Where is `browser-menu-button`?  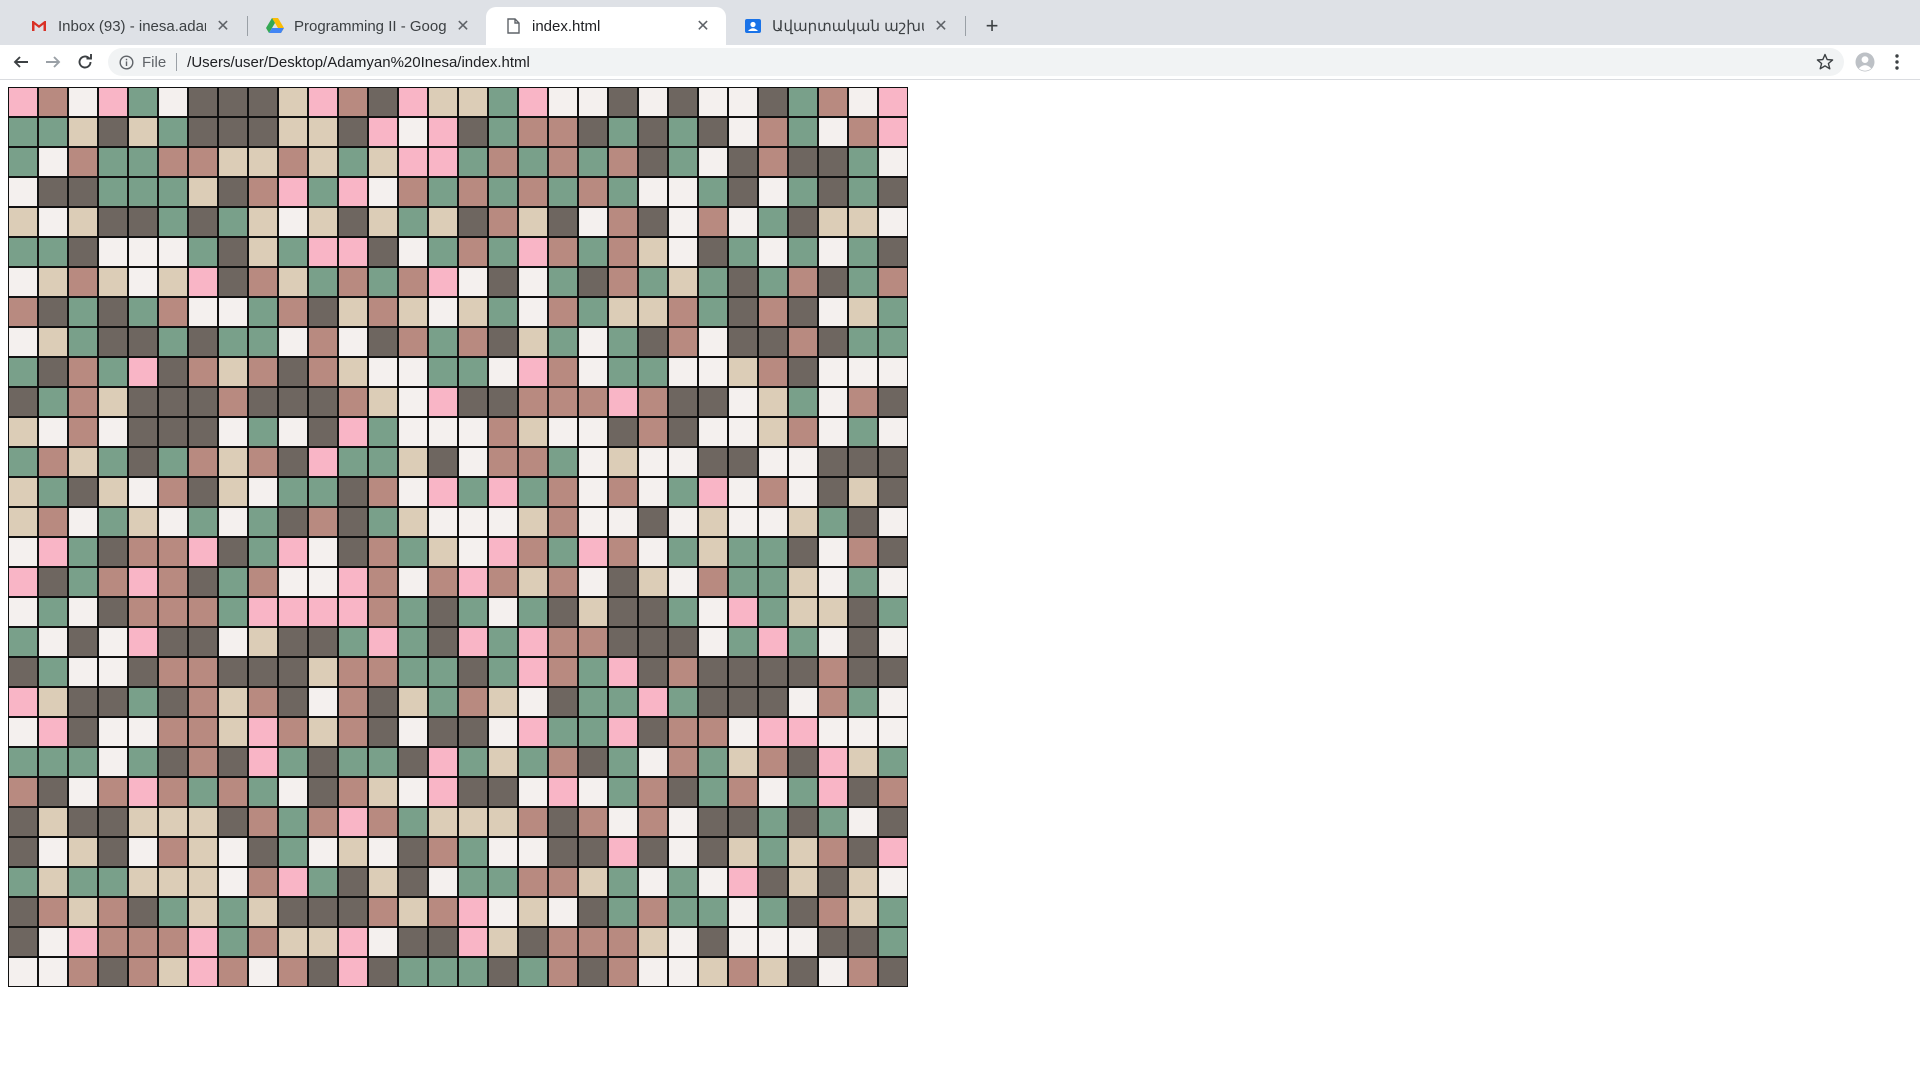
browser-menu-button is located at coordinates (1897, 62).